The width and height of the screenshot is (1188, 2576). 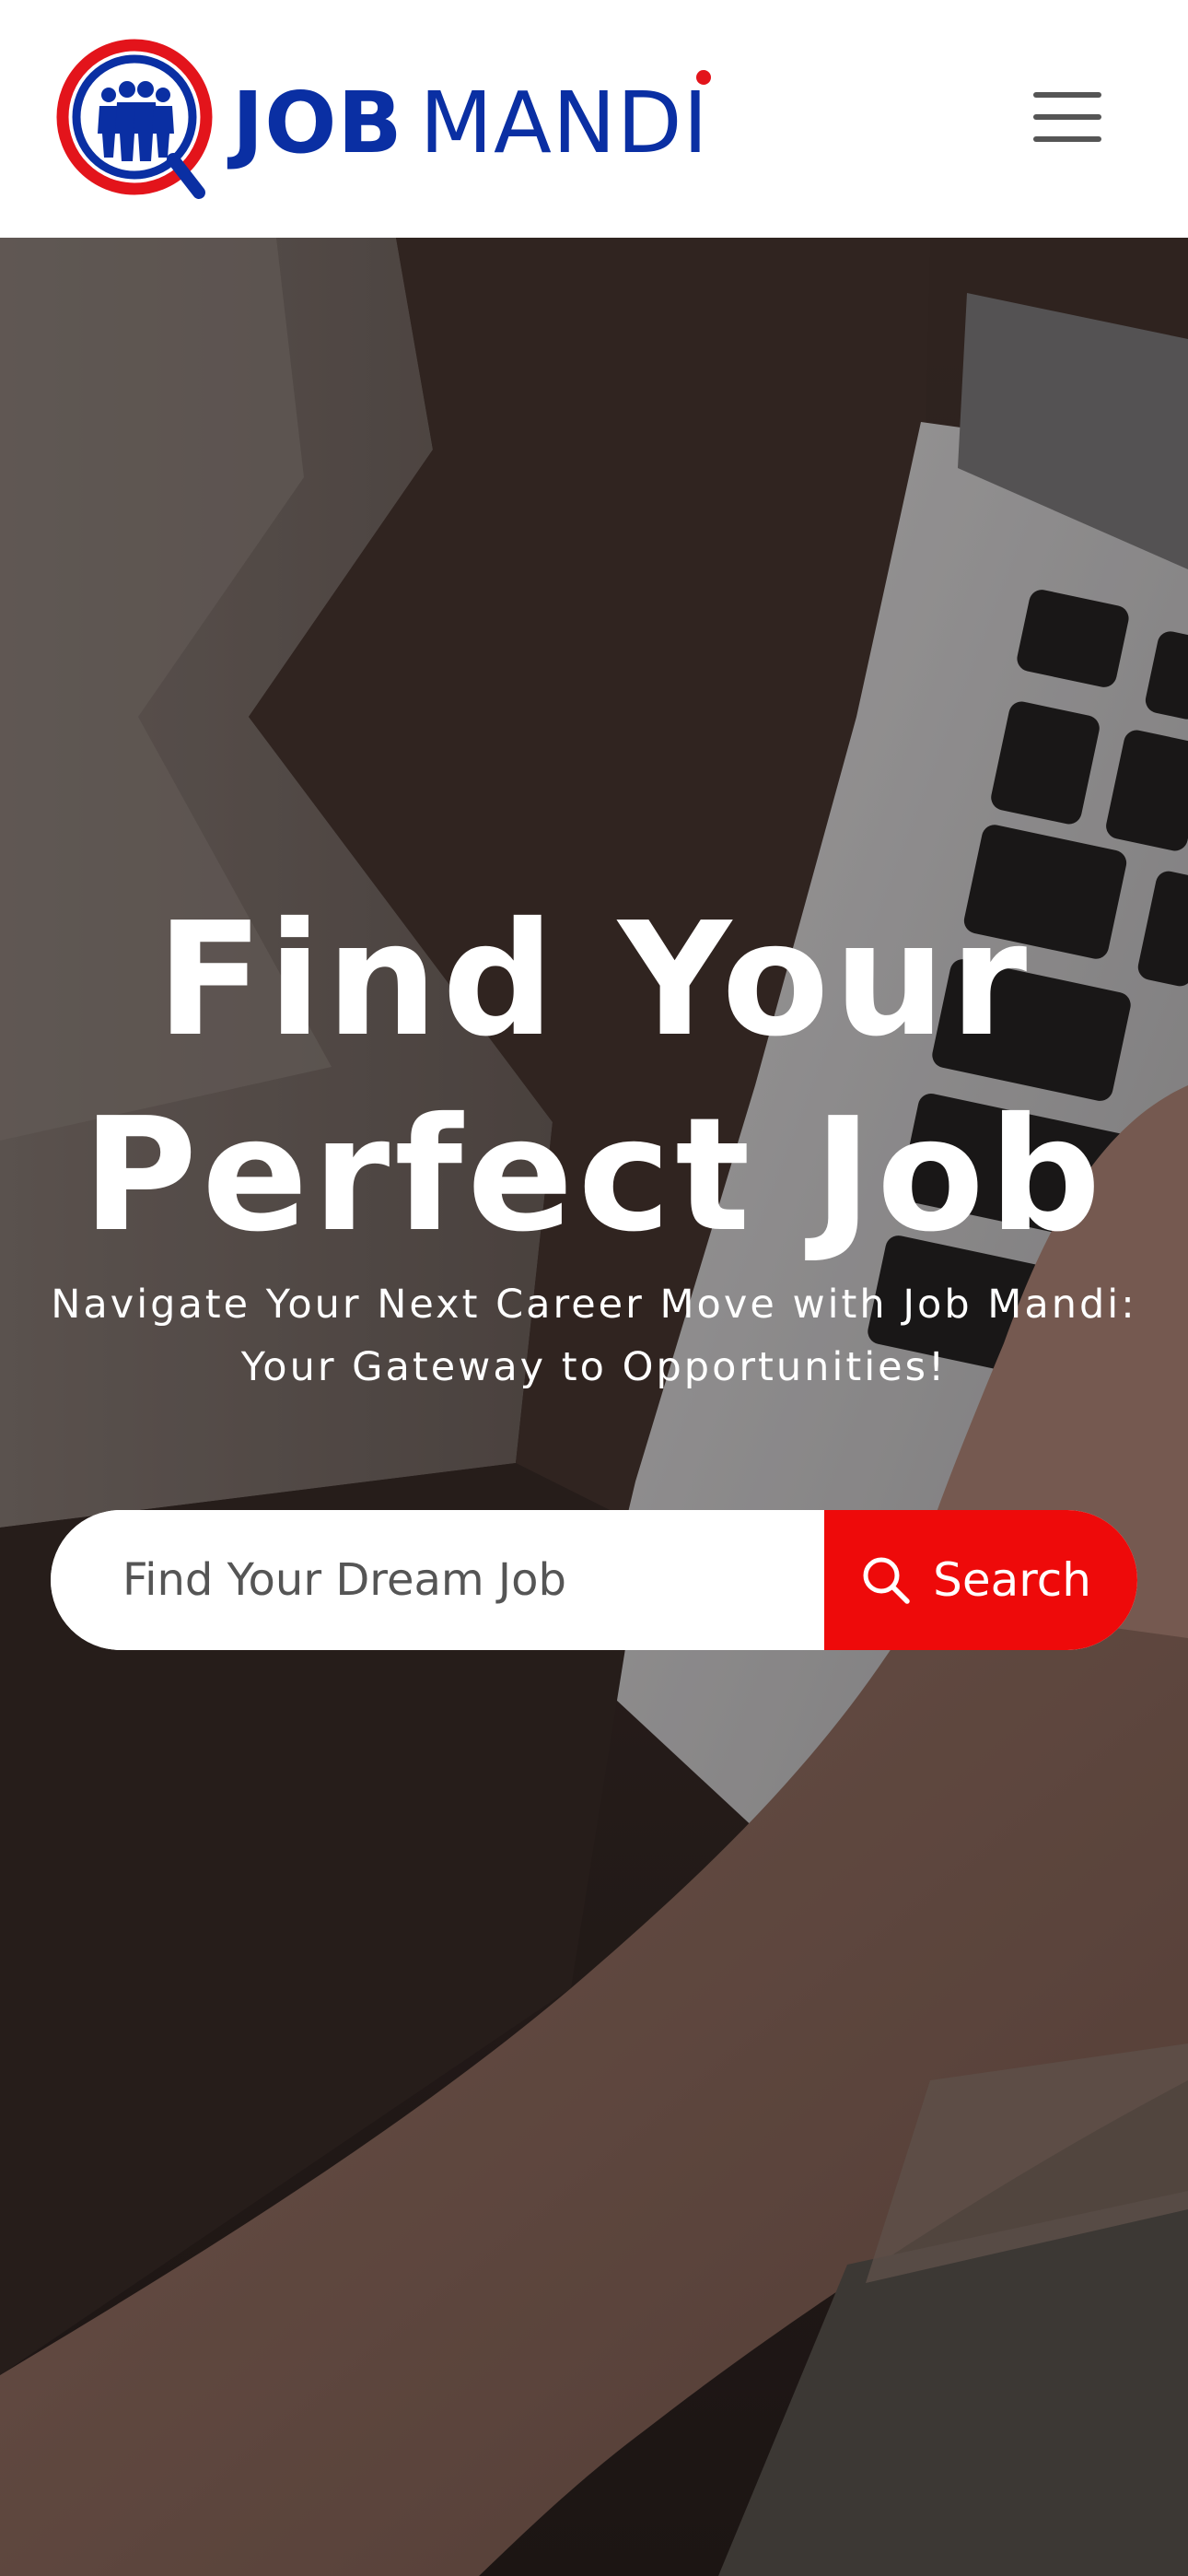 What do you see at coordinates (594, 1175) in the screenshot?
I see `hero-title-line: Perfect Job` at bounding box center [594, 1175].